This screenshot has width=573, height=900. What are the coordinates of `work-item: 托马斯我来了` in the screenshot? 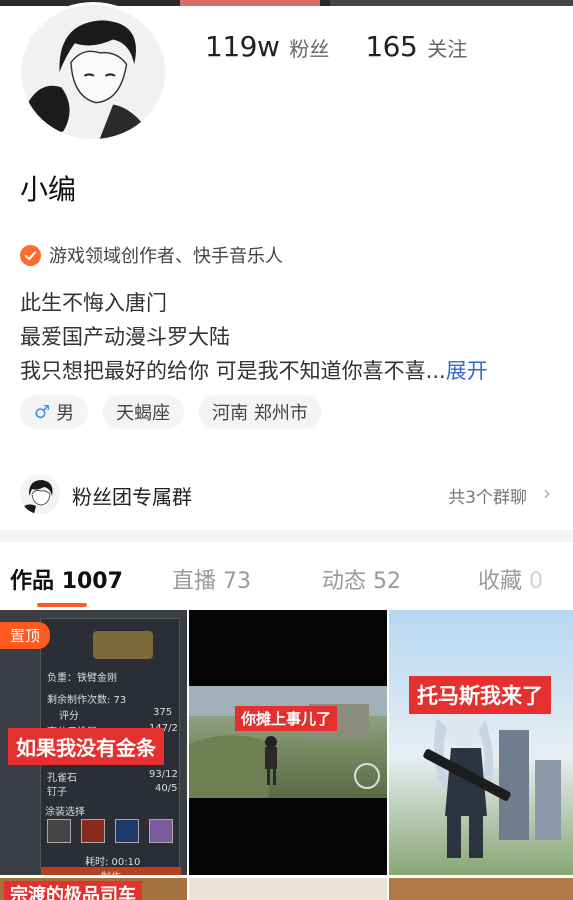 It's located at (481, 742).